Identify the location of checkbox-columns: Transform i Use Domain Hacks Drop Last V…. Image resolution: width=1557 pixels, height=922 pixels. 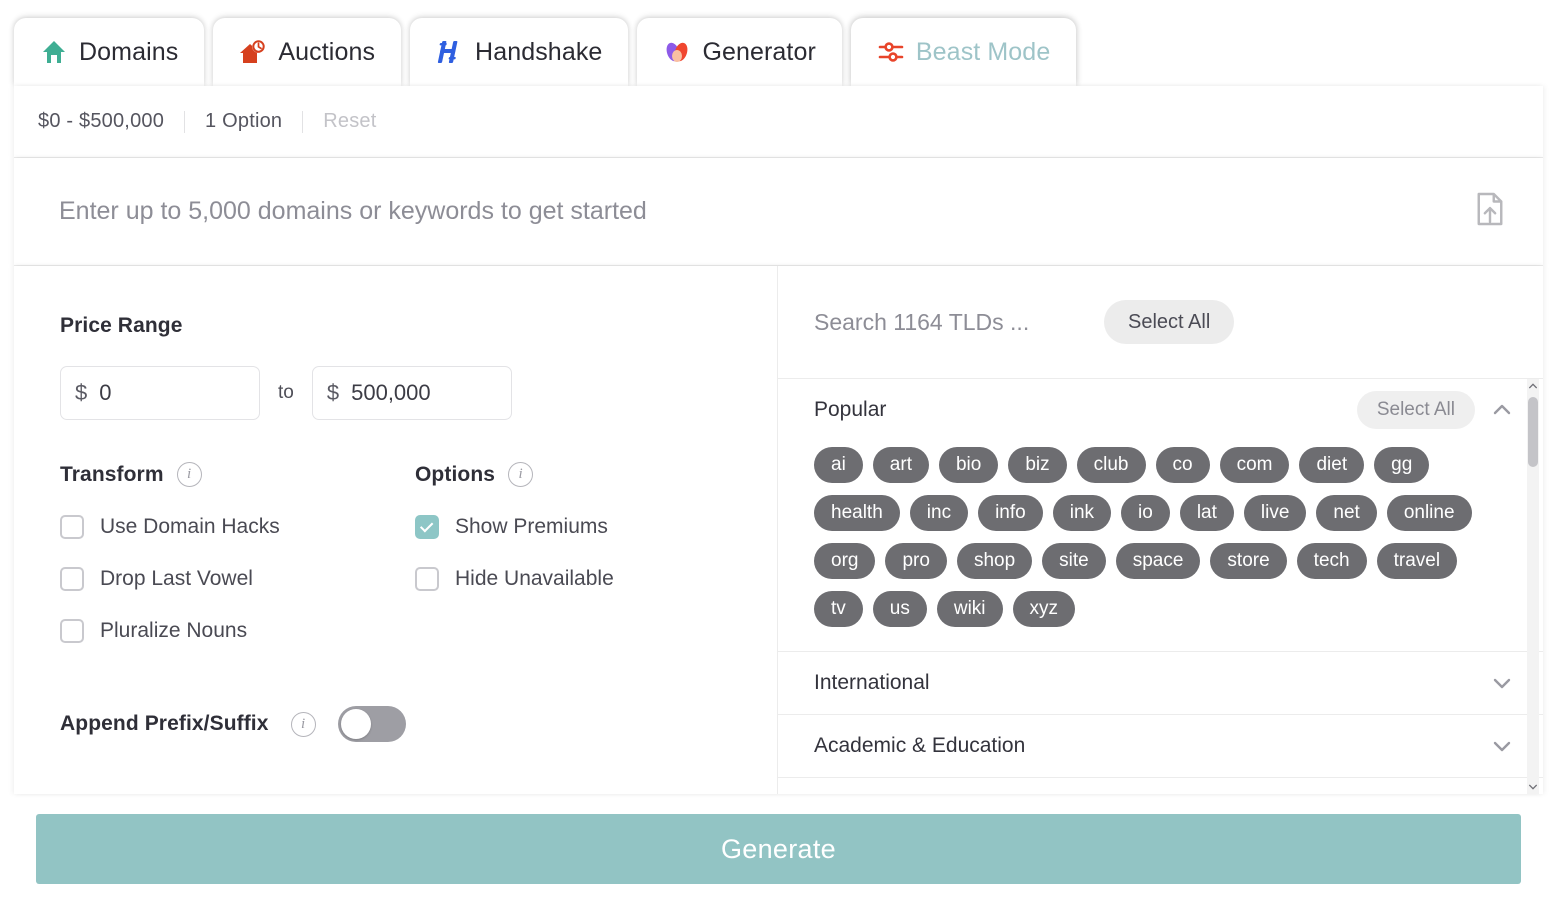
(407, 552).